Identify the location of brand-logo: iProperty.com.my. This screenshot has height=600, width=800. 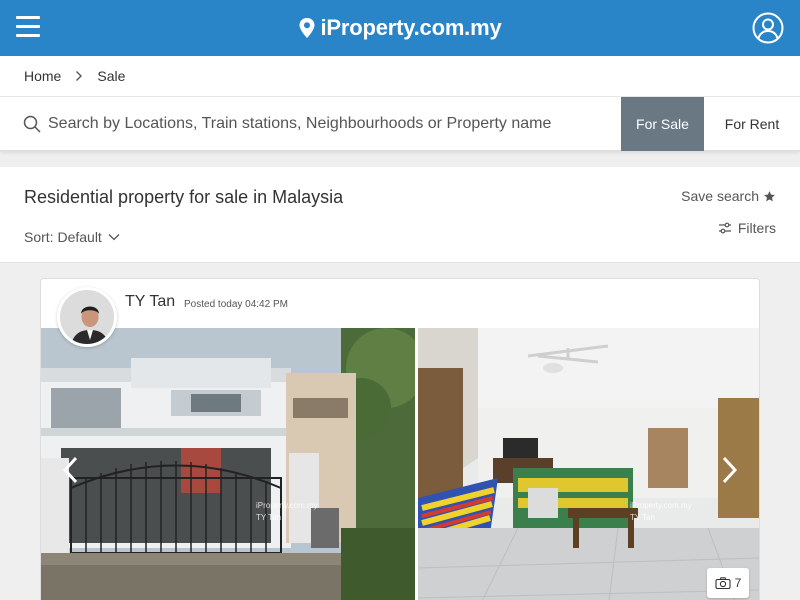
(400, 28).